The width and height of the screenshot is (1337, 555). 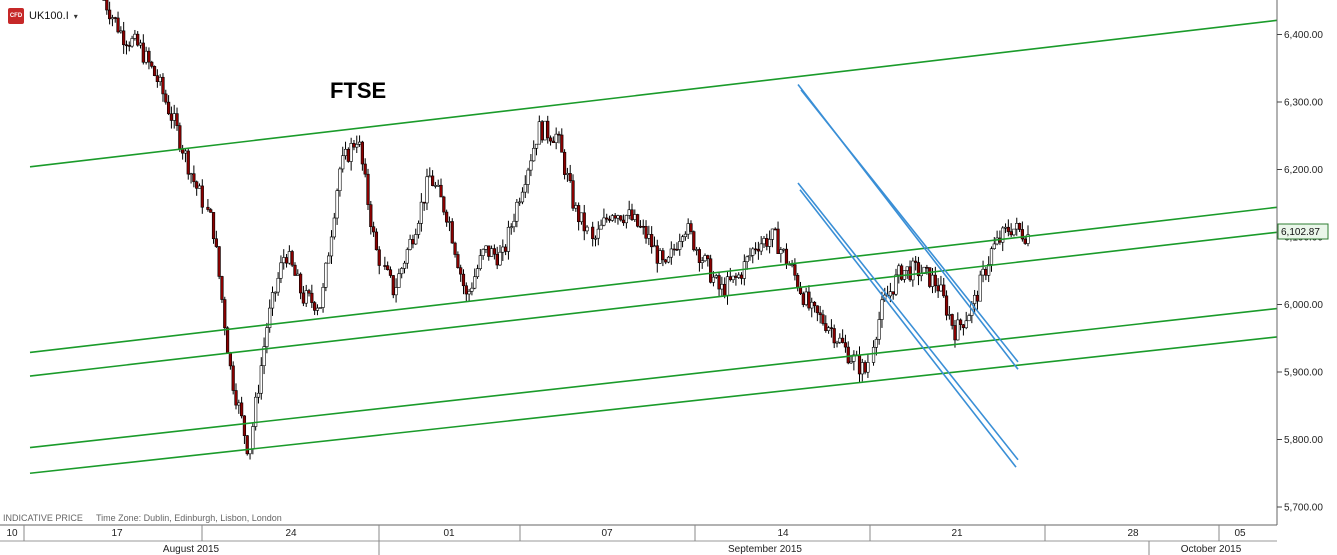 I want to click on symbol-selector: CFD UK100.I ▾, so click(x=43, y=16).